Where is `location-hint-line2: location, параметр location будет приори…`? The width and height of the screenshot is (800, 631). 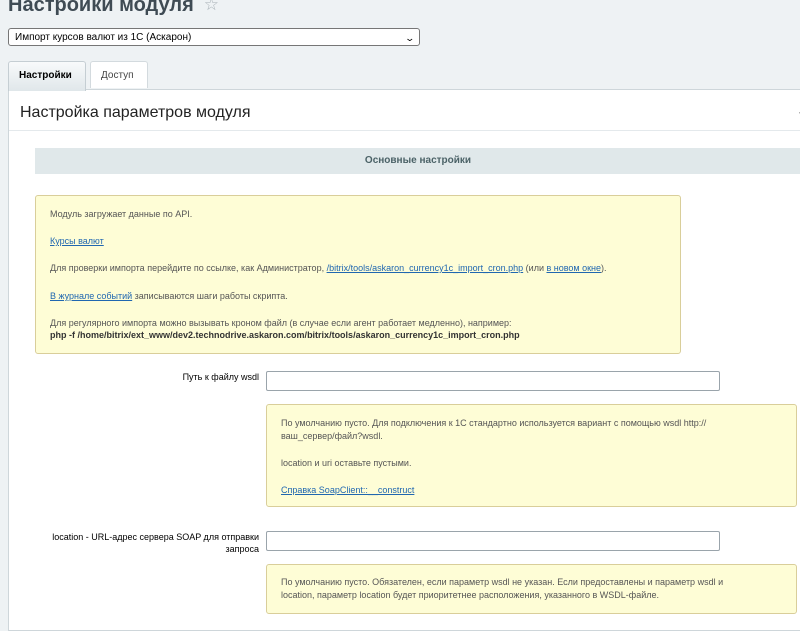
location-hint-line2: location, параметр location будет приори… is located at coordinates (470, 595).